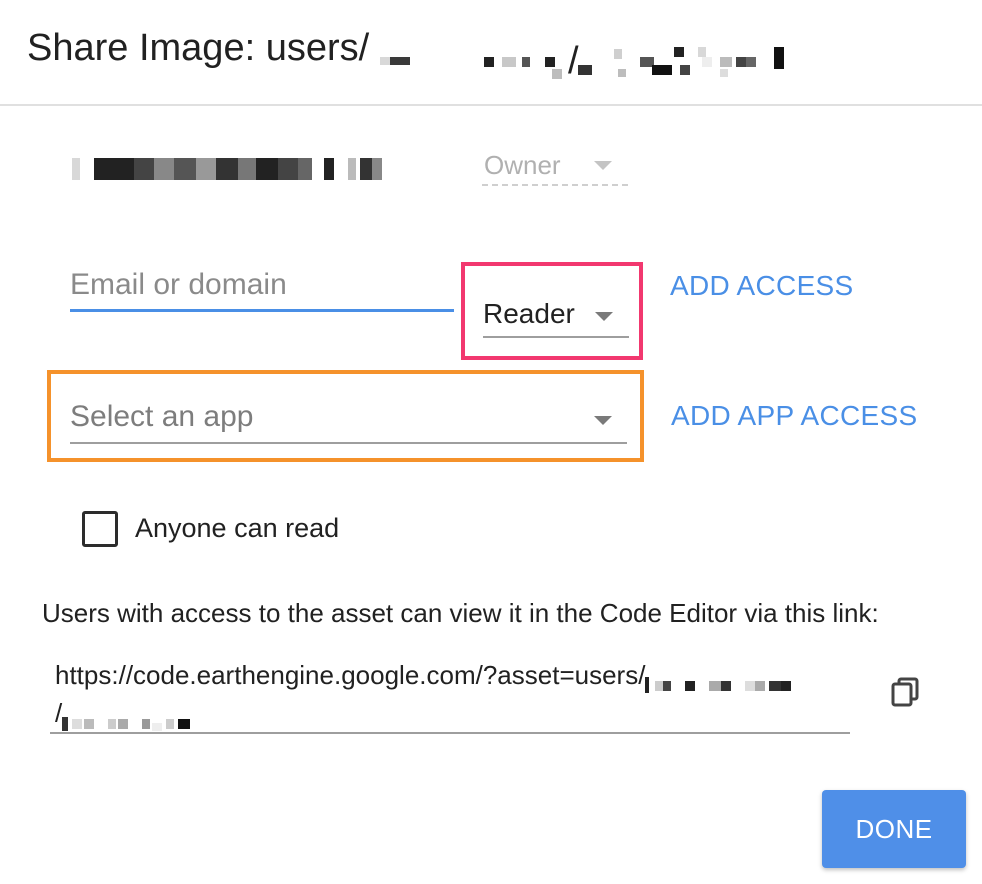 This screenshot has width=982, height=884. Describe the element at coordinates (603, 420) in the screenshot. I see `app-dropdown-arrow-icon` at that location.